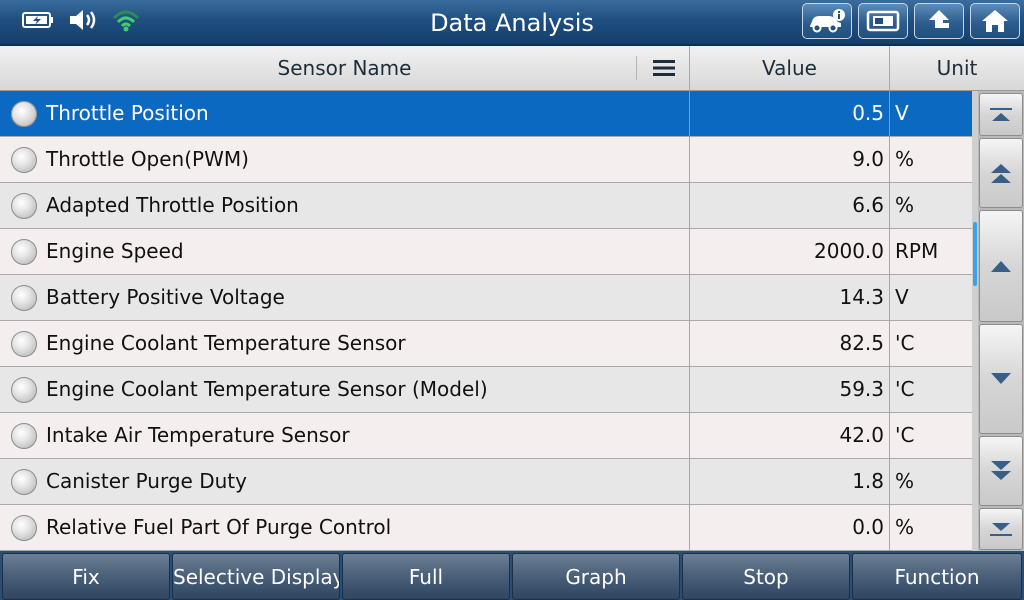  Describe the element at coordinates (861, 435) in the screenshot. I see `sensor-value: 42.0` at that location.